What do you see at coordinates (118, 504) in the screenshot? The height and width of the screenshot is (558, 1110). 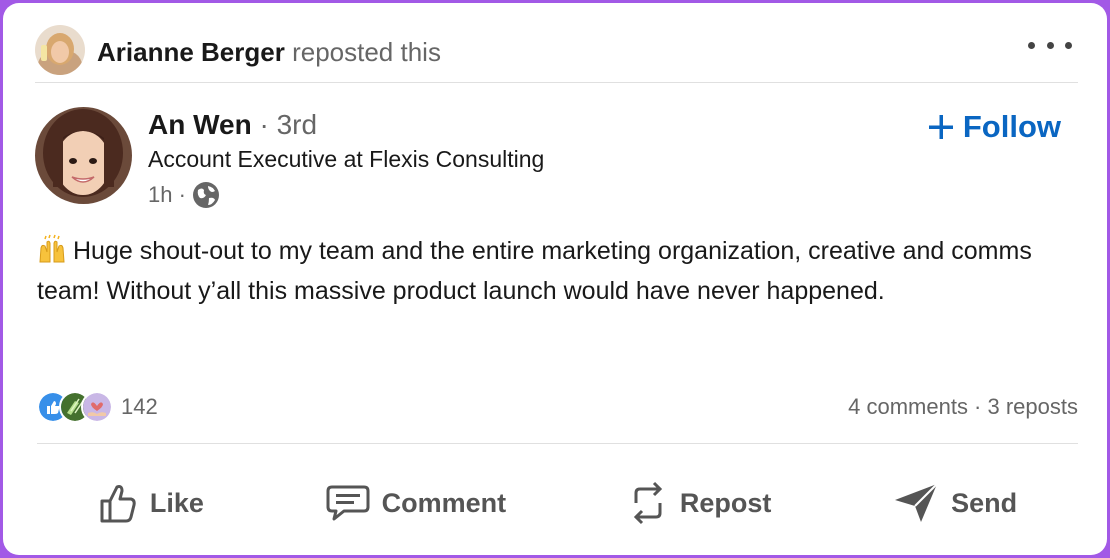 I see `thumbs-up-icon` at bounding box center [118, 504].